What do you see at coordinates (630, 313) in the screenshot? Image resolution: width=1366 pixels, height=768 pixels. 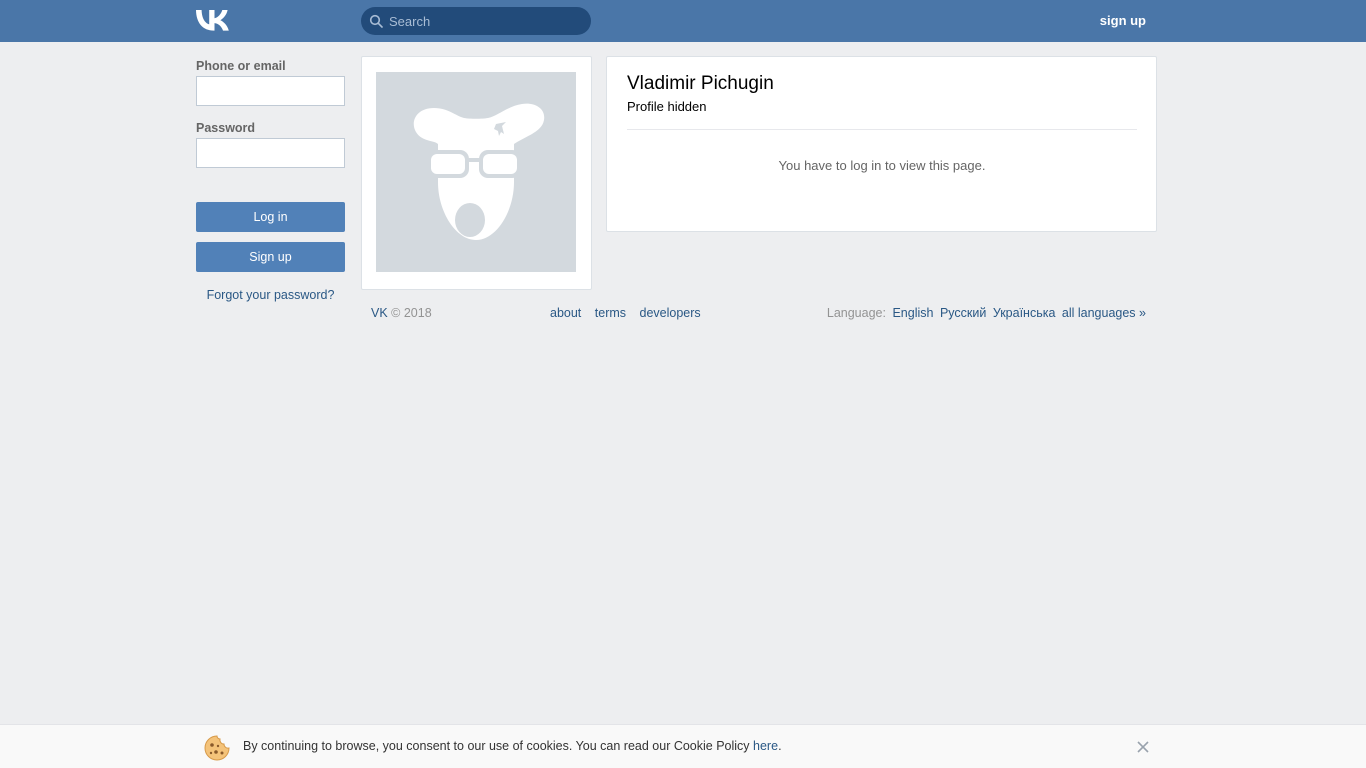 I see `footer-links: about terms developers` at bounding box center [630, 313].